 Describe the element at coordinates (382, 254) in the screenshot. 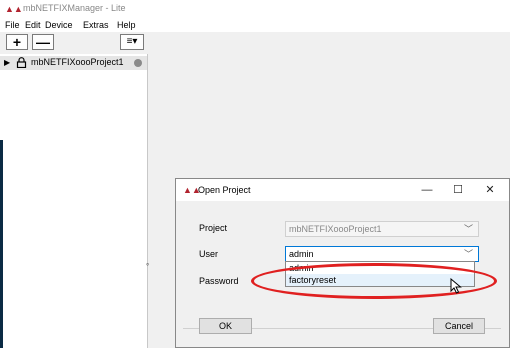

I see `user-select: admin ﹀` at that location.